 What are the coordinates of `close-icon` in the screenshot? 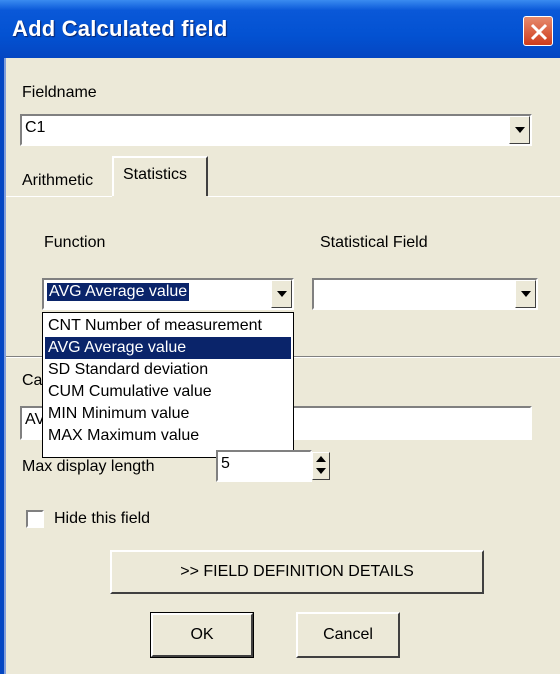 It's located at (539, 32).